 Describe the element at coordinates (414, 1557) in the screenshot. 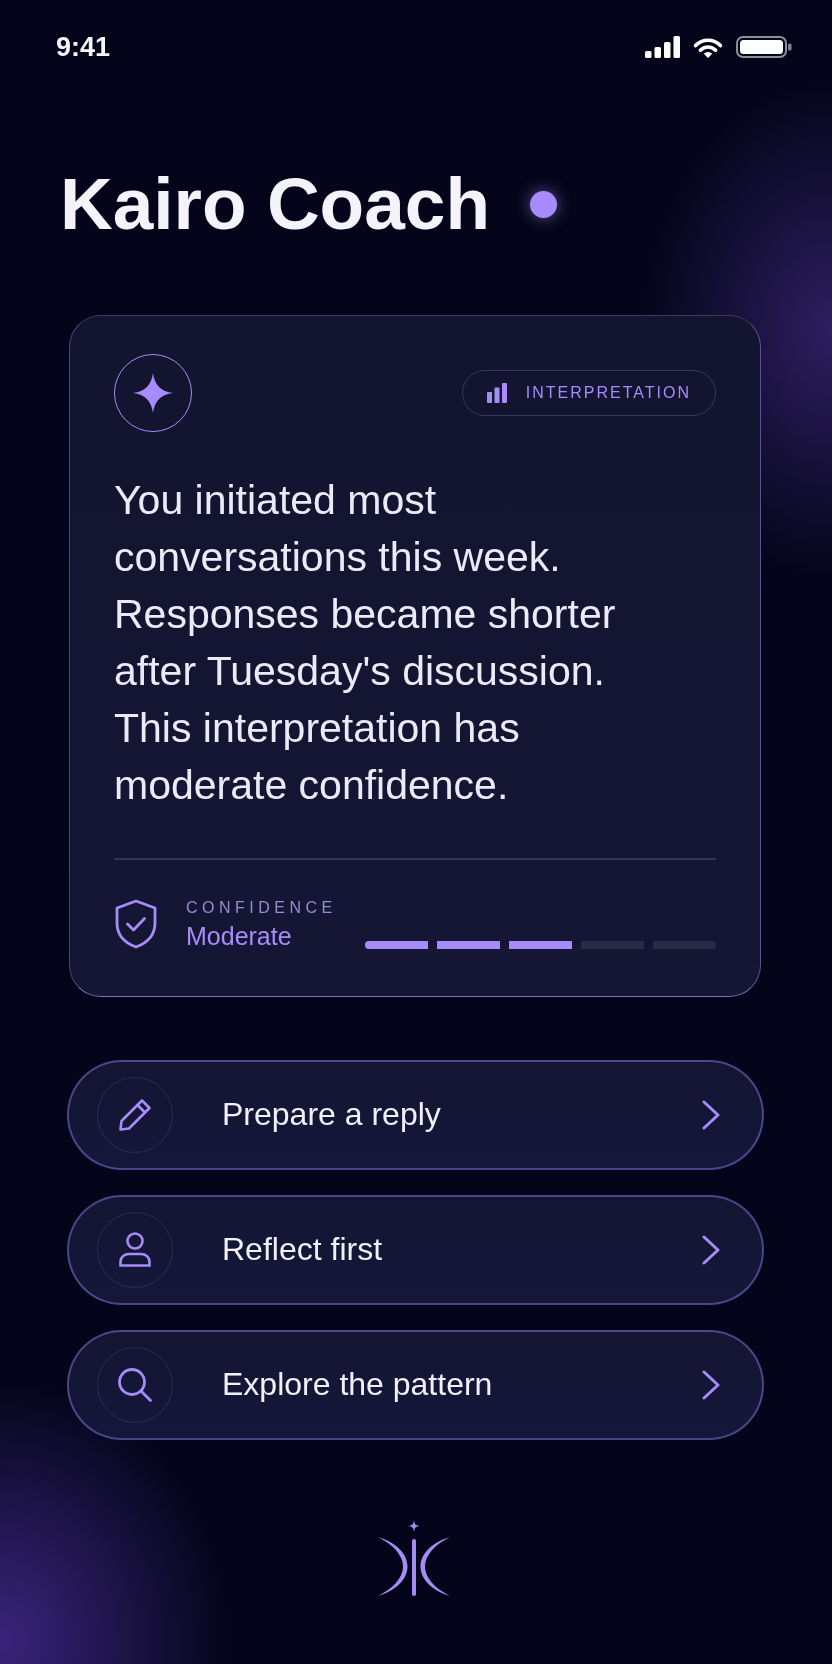

I see `crescent-logo-icon` at that location.